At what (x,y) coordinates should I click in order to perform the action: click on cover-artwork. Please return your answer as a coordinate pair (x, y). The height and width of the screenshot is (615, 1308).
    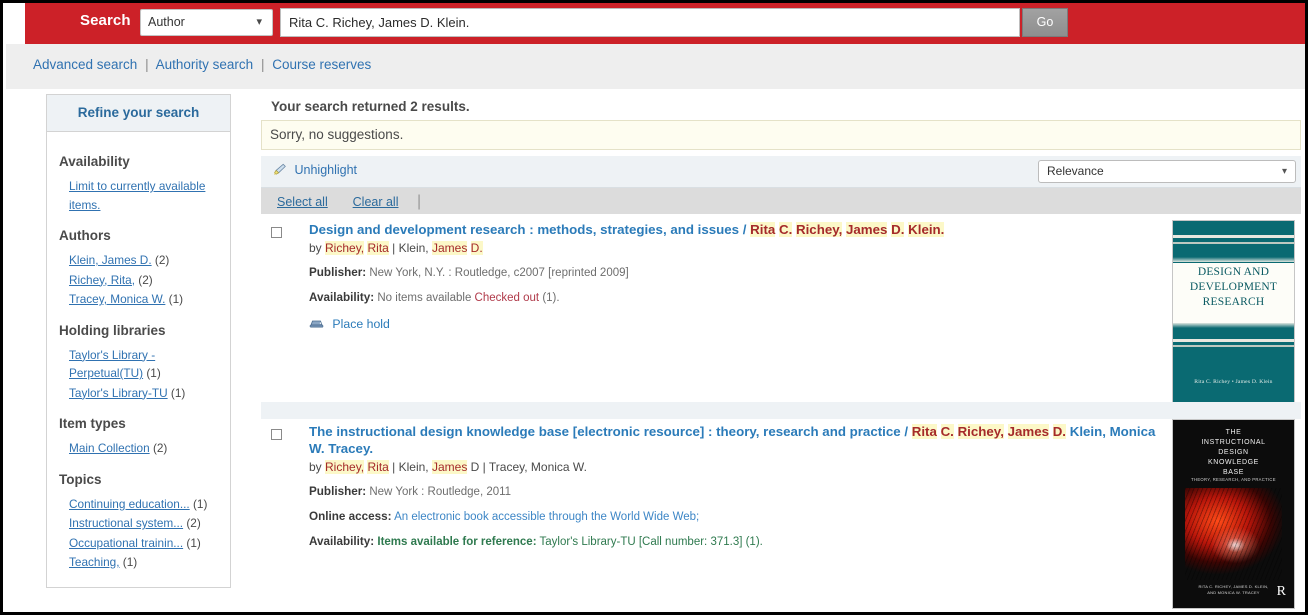
    Looking at the image, I should click on (1233, 534).